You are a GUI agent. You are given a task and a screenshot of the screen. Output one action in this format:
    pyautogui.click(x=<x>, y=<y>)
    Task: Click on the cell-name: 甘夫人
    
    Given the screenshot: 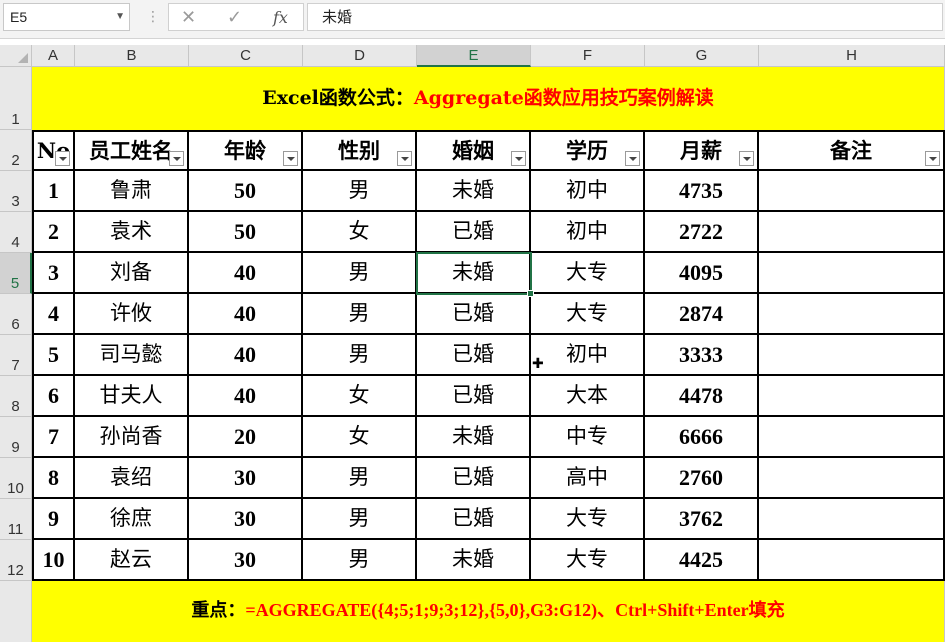 What is the action you would take?
    pyautogui.click(x=132, y=396)
    